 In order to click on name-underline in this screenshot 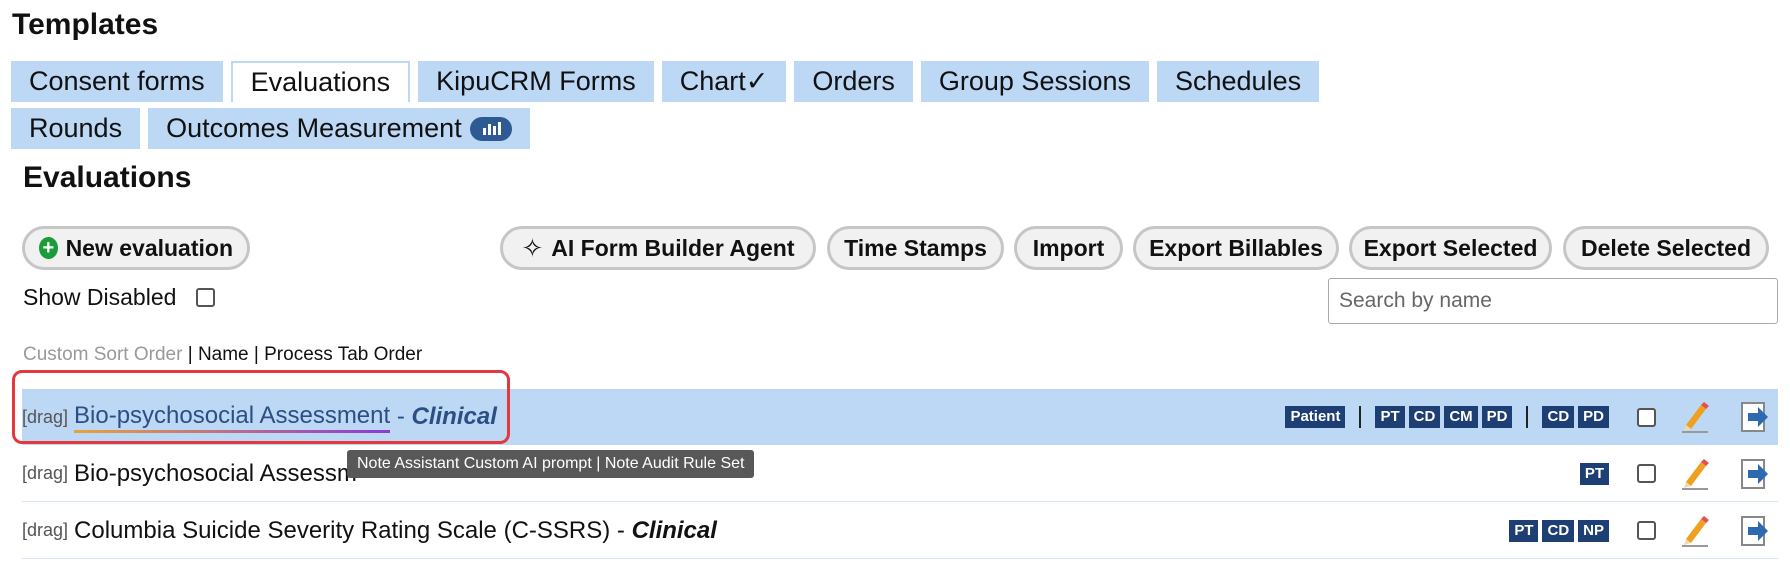, I will do `click(232, 431)`.